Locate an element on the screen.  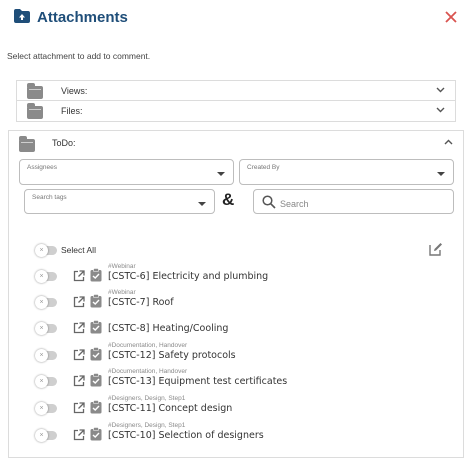
section-views-label: Views: is located at coordinates (74, 91).